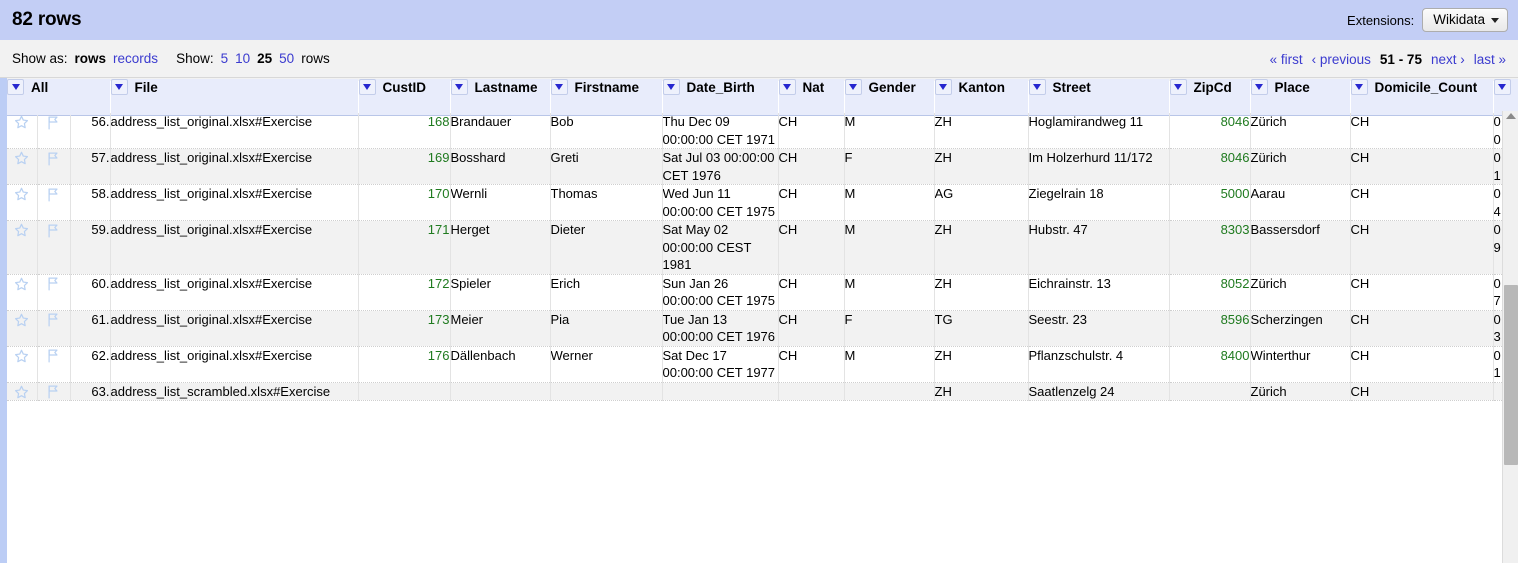  What do you see at coordinates (720, 247) in the screenshot?
I see `cell-date-birth: Sat May 02 00:00:00 CEST 1981` at bounding box center [720, 247].